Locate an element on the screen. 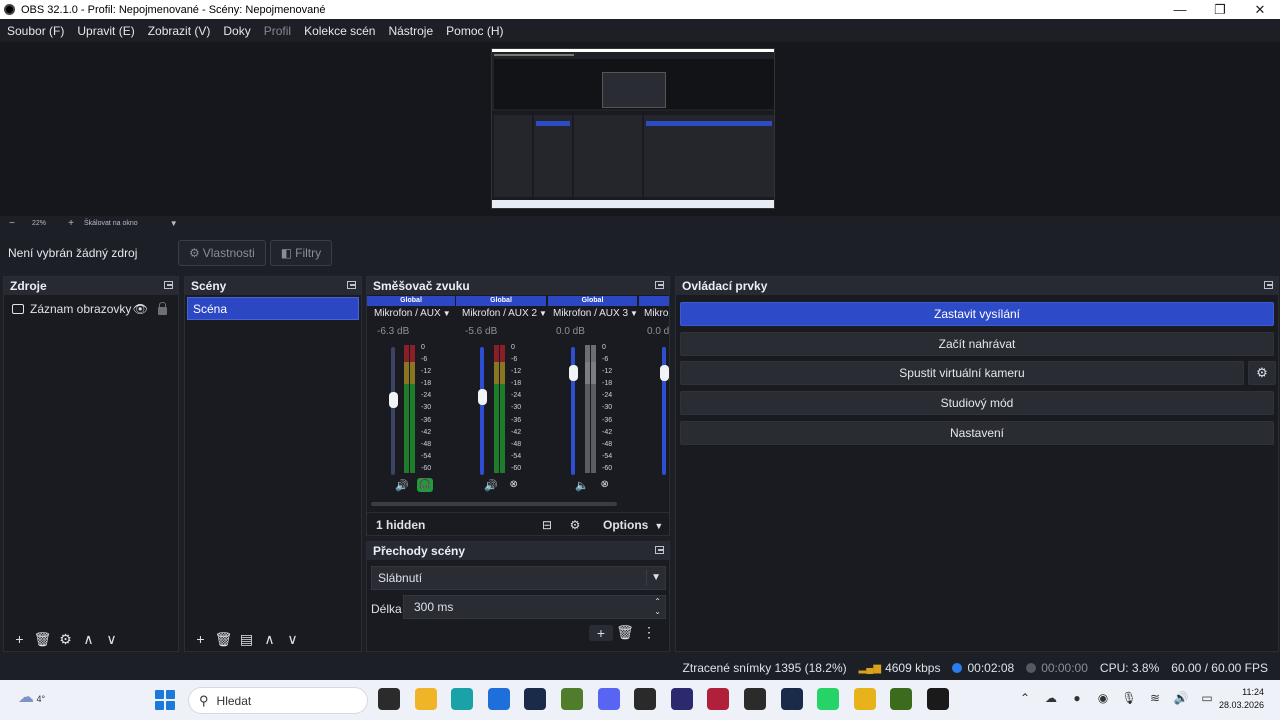  remove-source-button: 🗑 is located at coordinates (42, 639).